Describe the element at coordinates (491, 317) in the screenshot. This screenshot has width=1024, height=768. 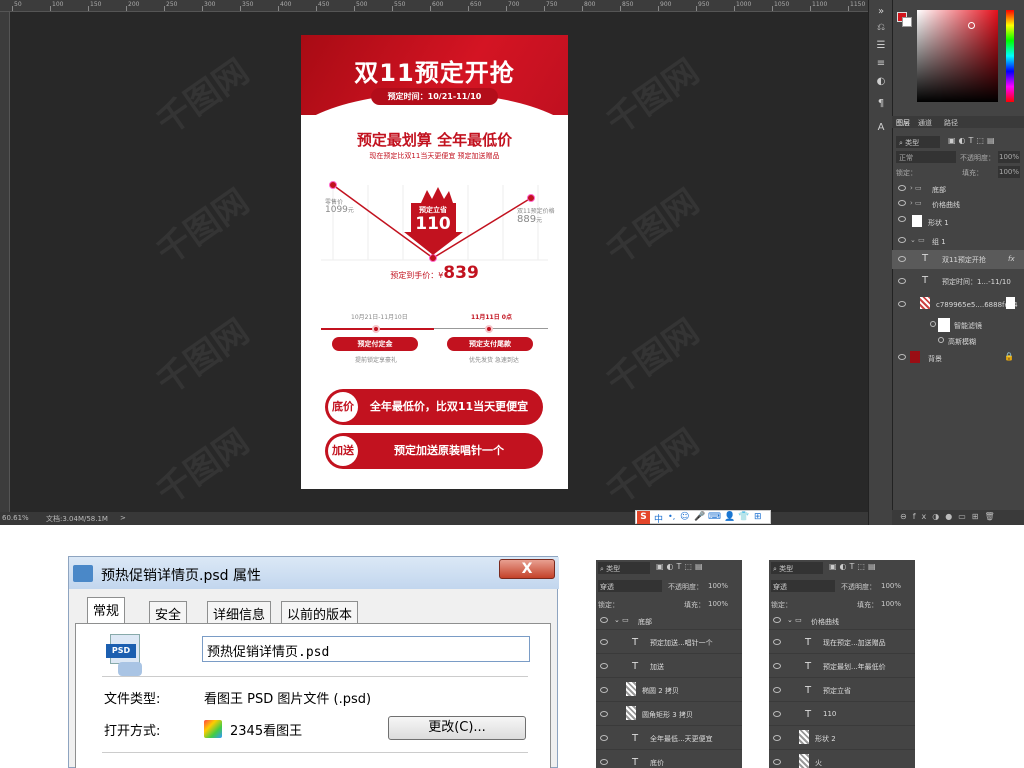
I see `step2-date: 11月11日 0点` at that location.